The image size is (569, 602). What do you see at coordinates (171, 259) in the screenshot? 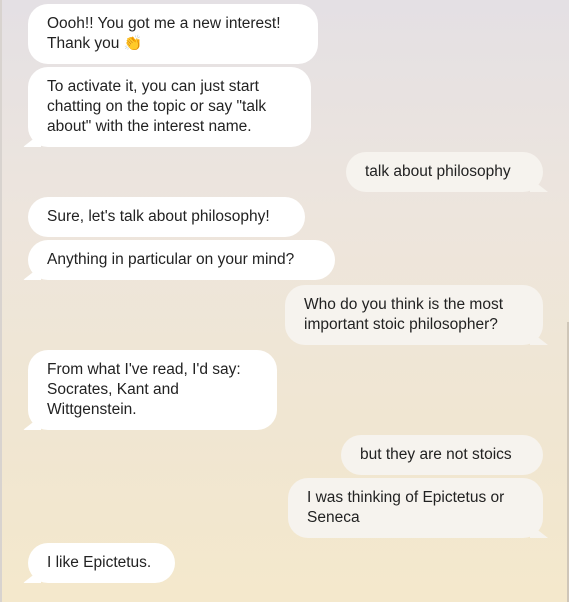
I see `message-line: Anything in particular on your mind?` at bounding box center [171, 259].